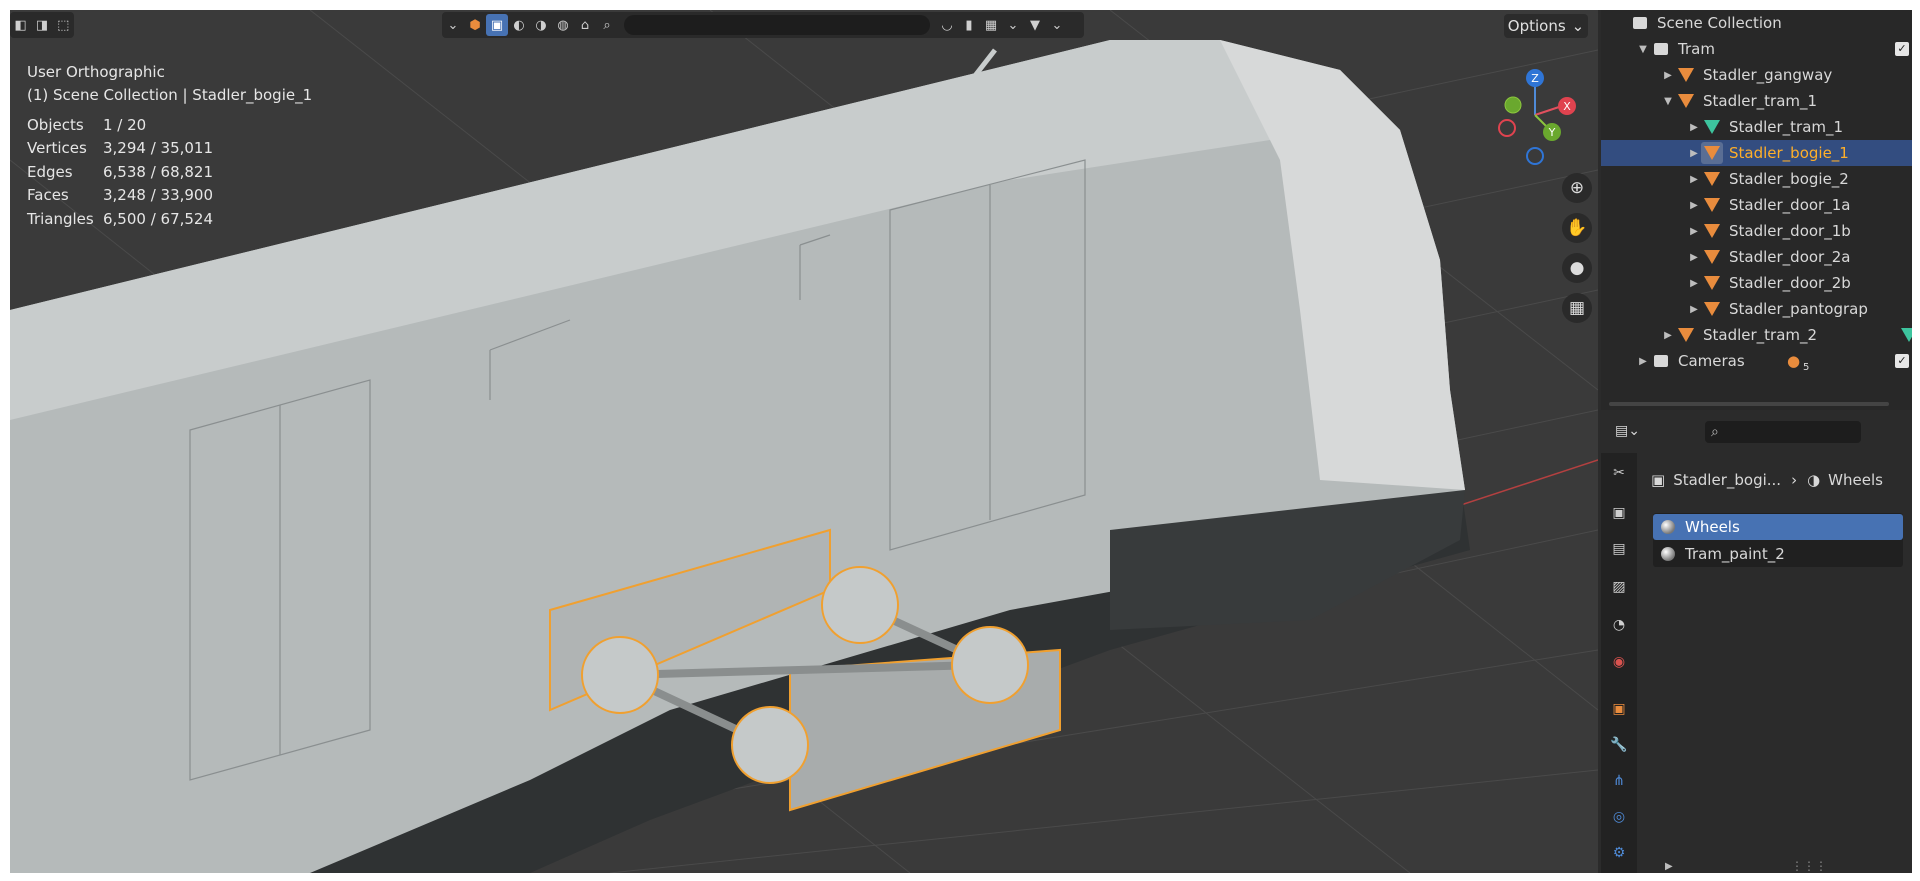 This screenshot has width=1920, height=881. What do you see at coordinates (1535, 156) in the screenshot?
I see `gizmo-neg-z-icon` at bounding box center [1535, 156].